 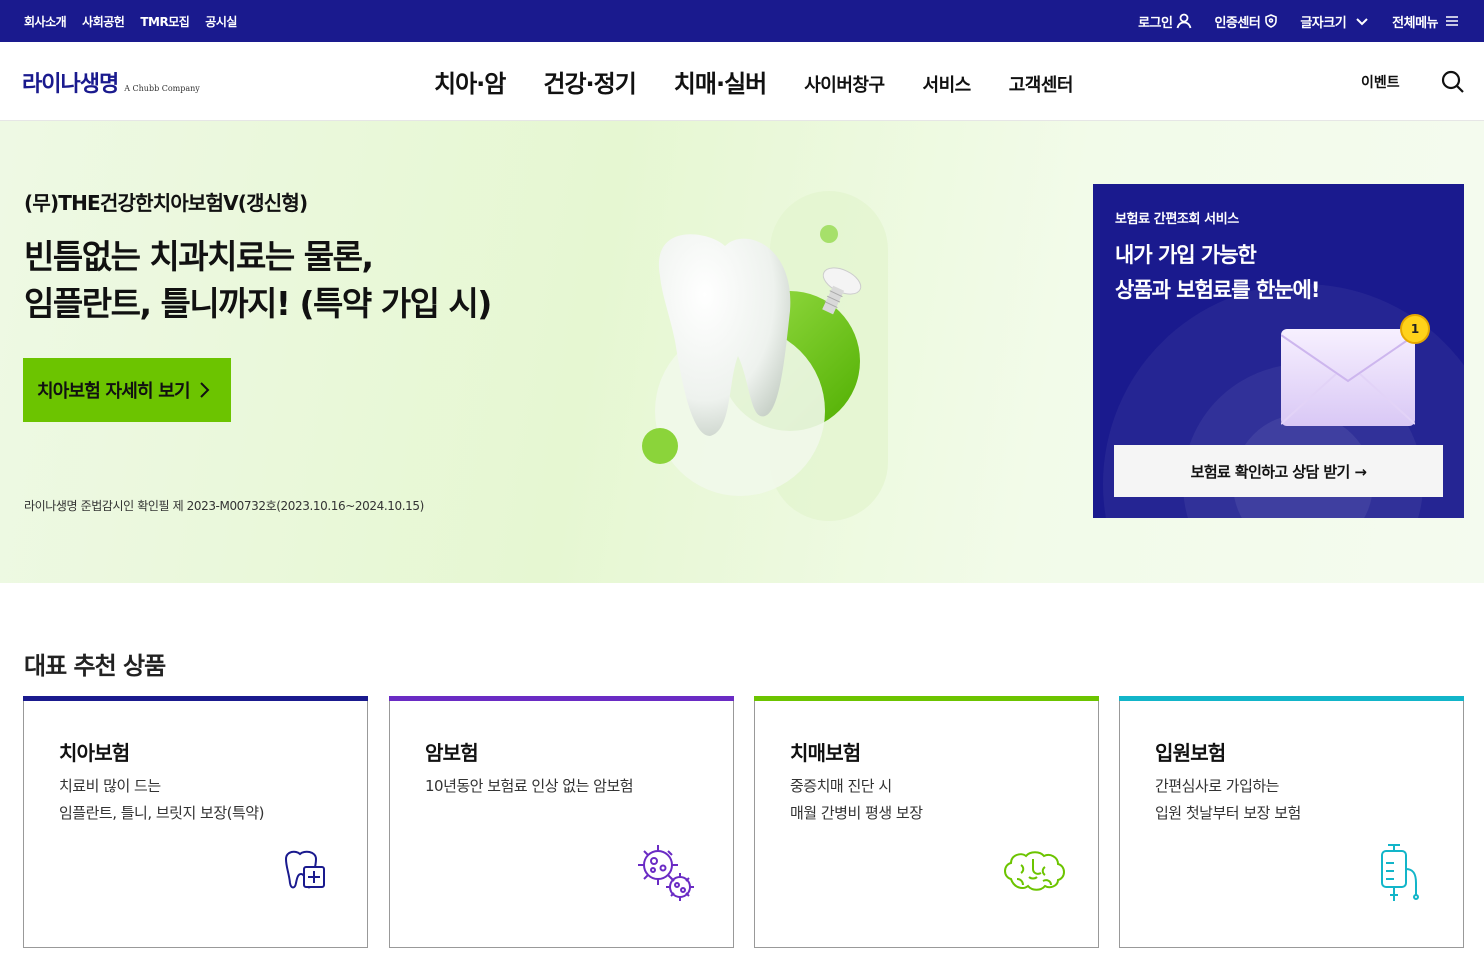 I want to click on link-social-contribution: 사회공헌, so click(x=103, y=21).